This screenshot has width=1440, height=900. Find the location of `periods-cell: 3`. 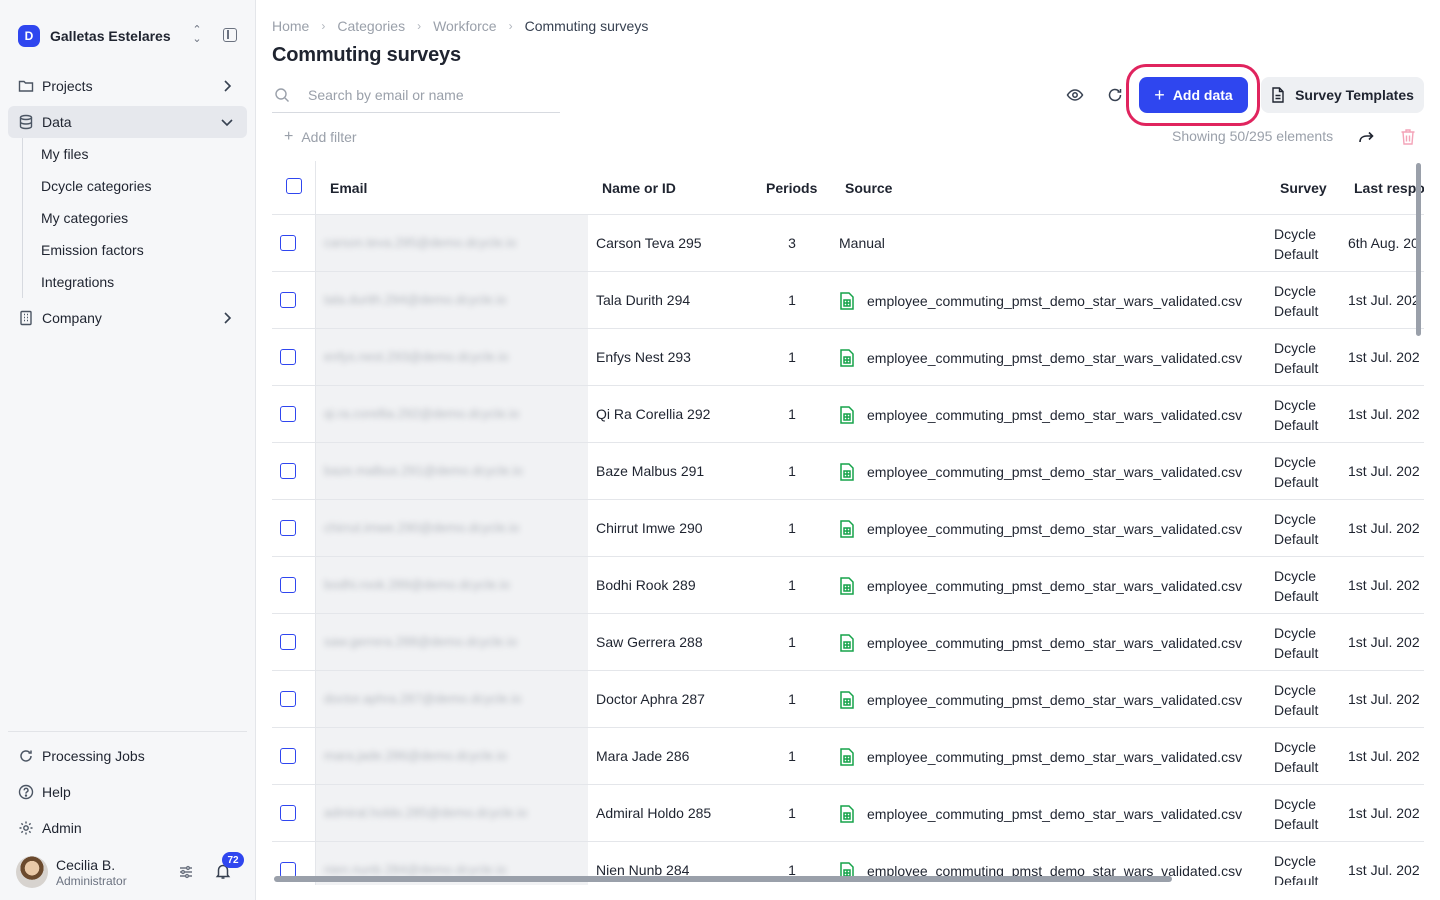

periods-cell: 3 is located at coordinates (792, 243).